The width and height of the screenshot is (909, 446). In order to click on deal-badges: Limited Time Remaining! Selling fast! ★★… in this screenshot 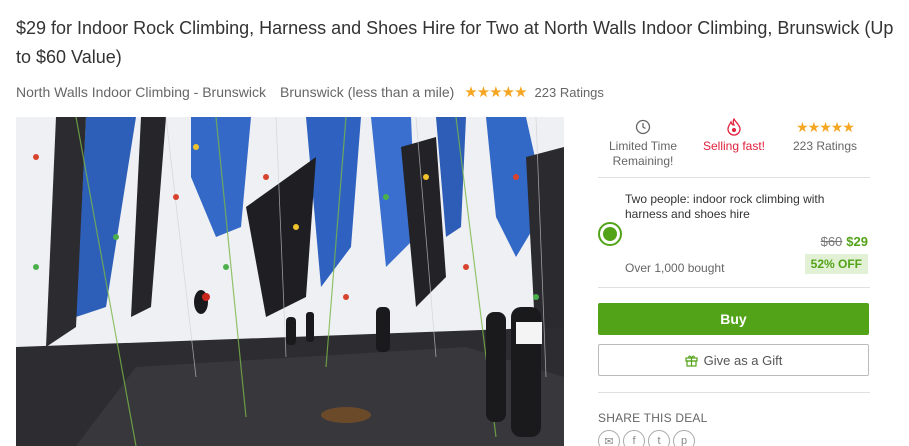, I will do `click(734, 146)`.